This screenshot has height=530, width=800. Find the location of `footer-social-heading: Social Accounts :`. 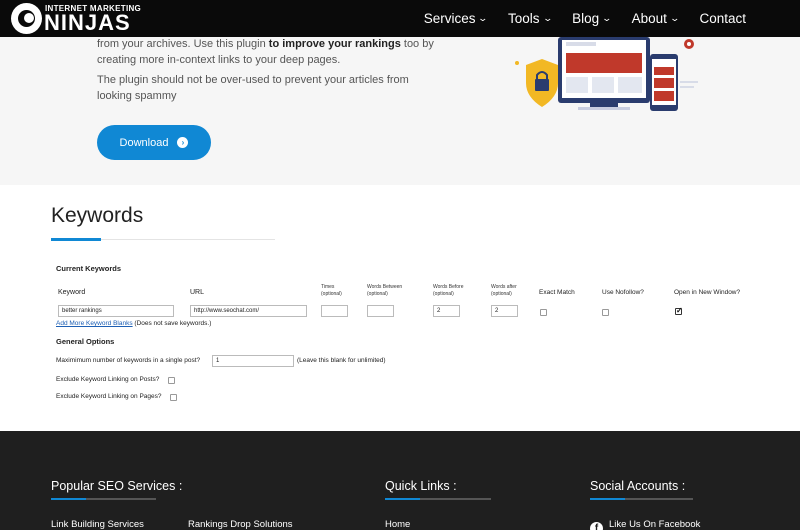

footer-social-heading: Social Accounts : is located at coordinates (638, 486).